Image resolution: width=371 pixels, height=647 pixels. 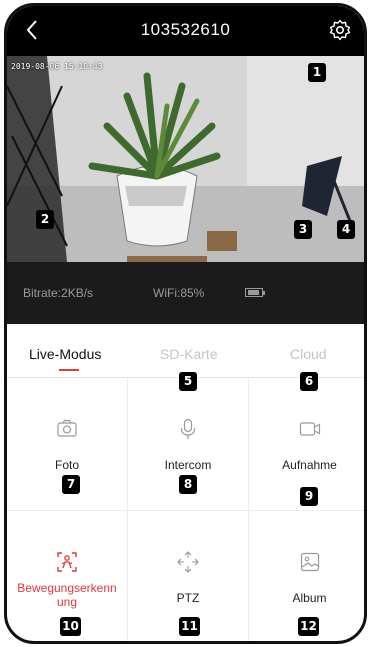 What do you see at coordinates (189, 354) in the screenshot?
I see `tab-sd-card: SD-Karte` at bounding box center [189, 354].